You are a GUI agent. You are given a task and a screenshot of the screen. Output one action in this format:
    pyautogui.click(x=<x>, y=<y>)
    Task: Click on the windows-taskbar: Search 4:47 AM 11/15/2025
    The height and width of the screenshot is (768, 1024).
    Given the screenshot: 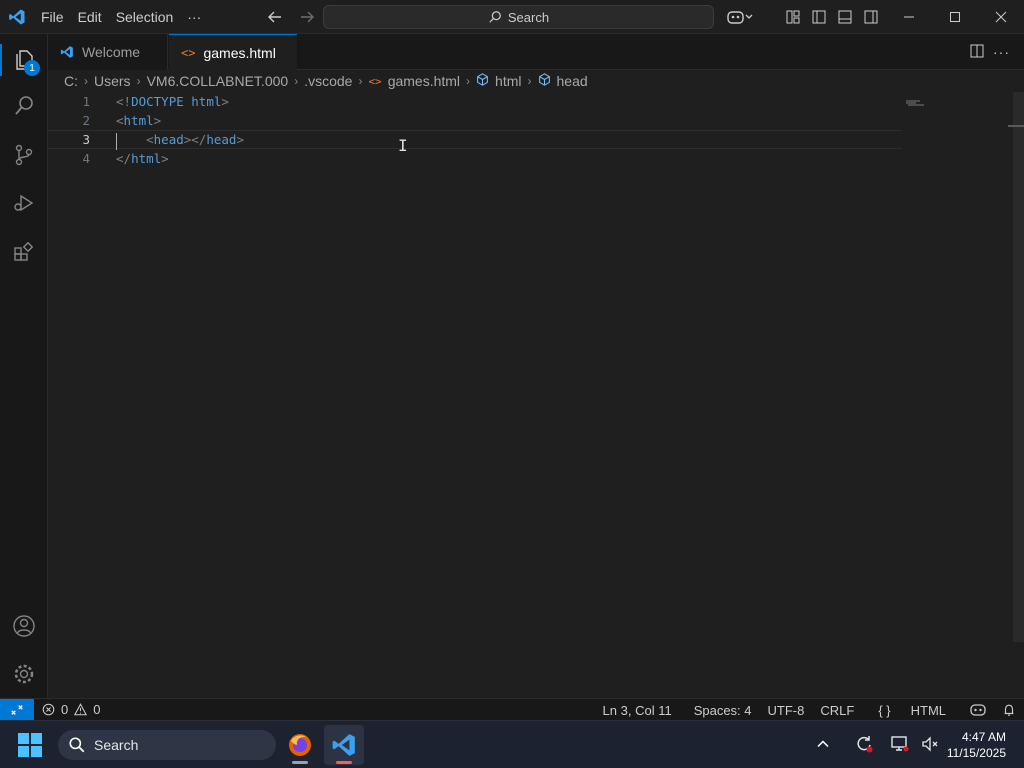 What is the action you would take?
    pyautogui.click(x=512, y=744)
    